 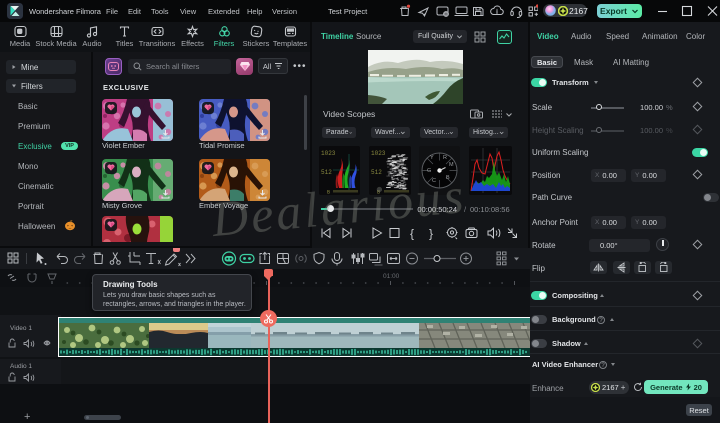 What do you see at coordinates (391, 276) in the screenshot?
I see `svg-text: 01:00` at bounding box center [391, 276].